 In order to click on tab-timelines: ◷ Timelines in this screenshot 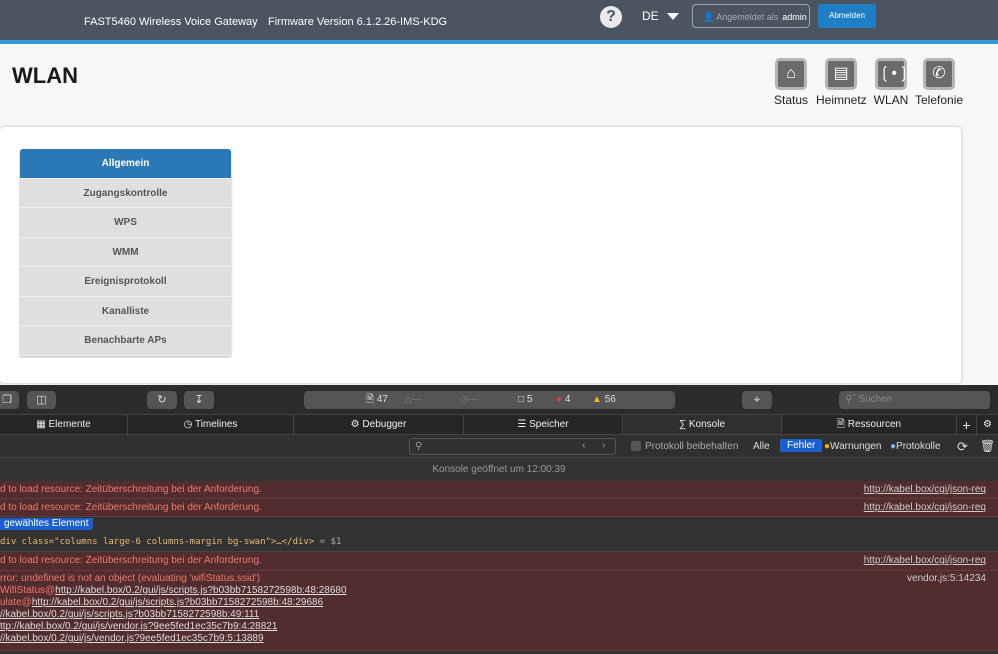, I will do `click(211, 424)`.